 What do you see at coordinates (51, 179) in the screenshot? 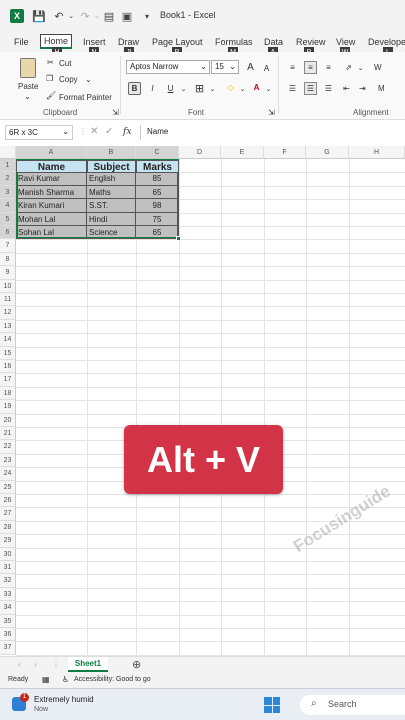
I see `table-cell: Ravi Kumar` at bounding box center [51, 179].